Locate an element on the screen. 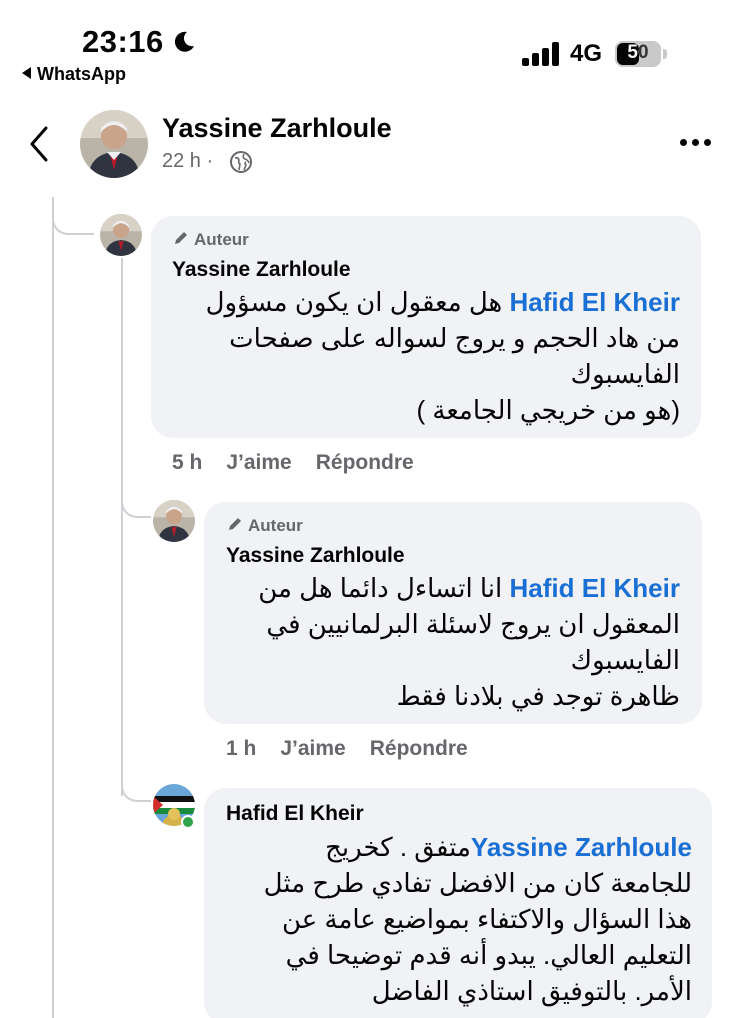 The height and width of the screenshot is (1018, 736). comment-author-name: Hafid El Kheir is located at coordinates (295, 814).